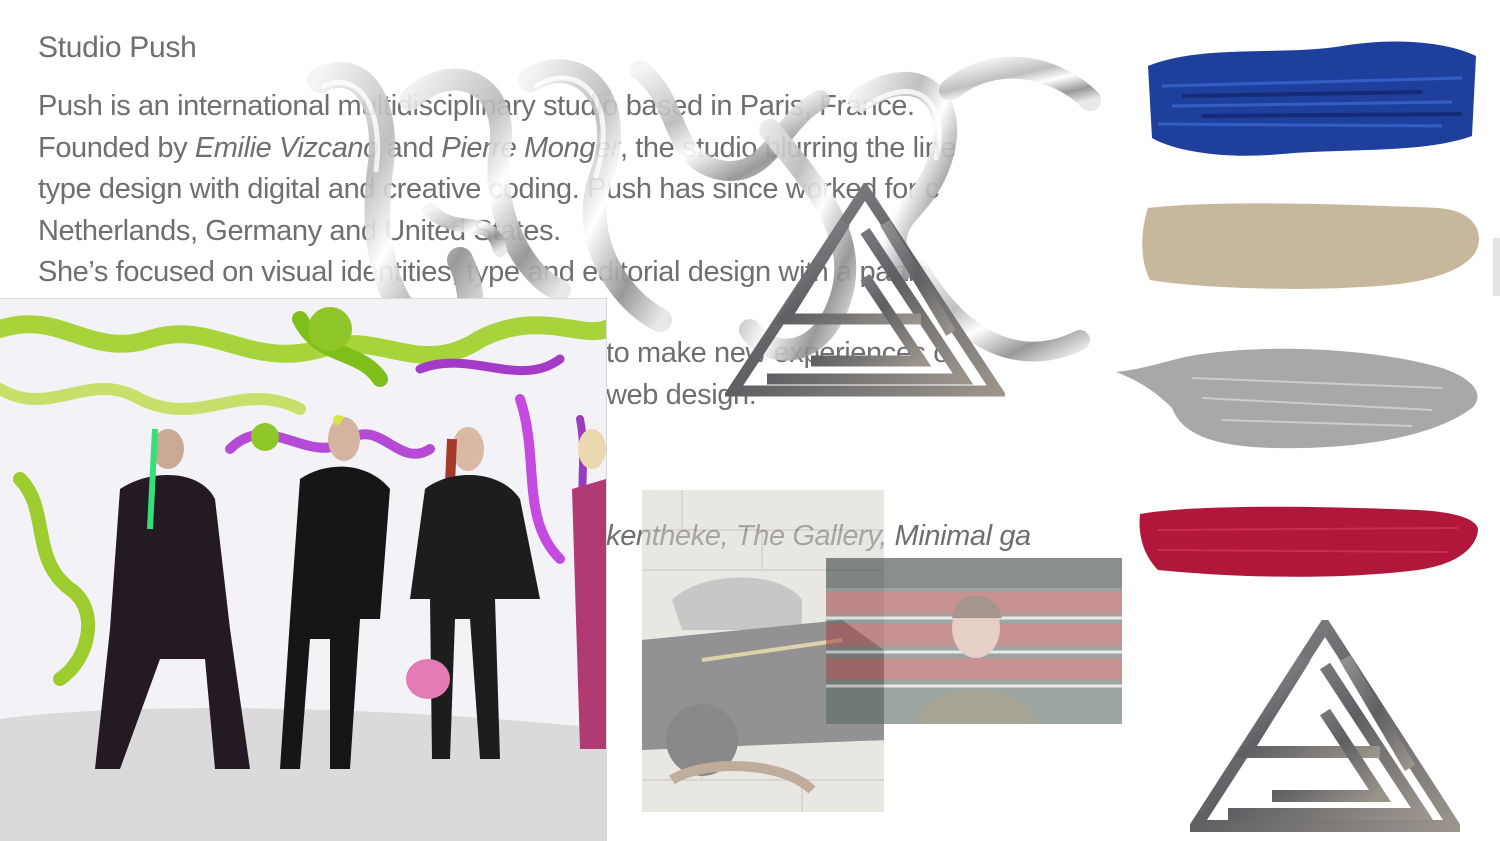 Image resolution: width=1500 pixels, height=841 pixels. Describe the element at coordinates (1297, 398) in the screenshot. I see `silver-paint-swatch` at that location.